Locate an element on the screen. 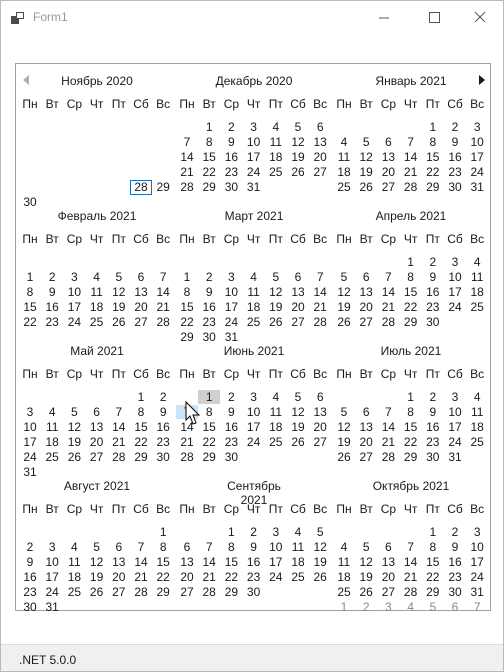  calendar-day: 23 is located at coordinates (433, 307).